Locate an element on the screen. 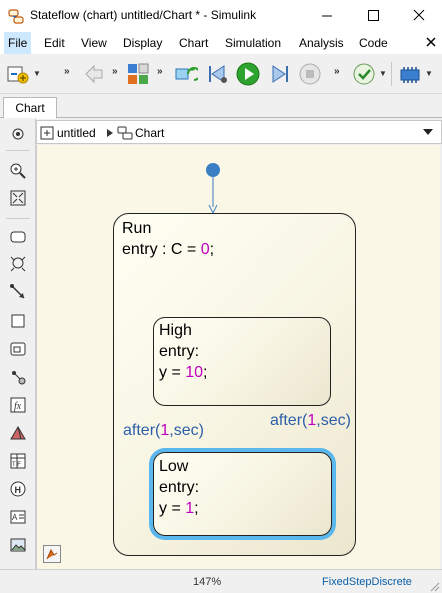  chevron-right-icon is located at coordinates (110, 133).